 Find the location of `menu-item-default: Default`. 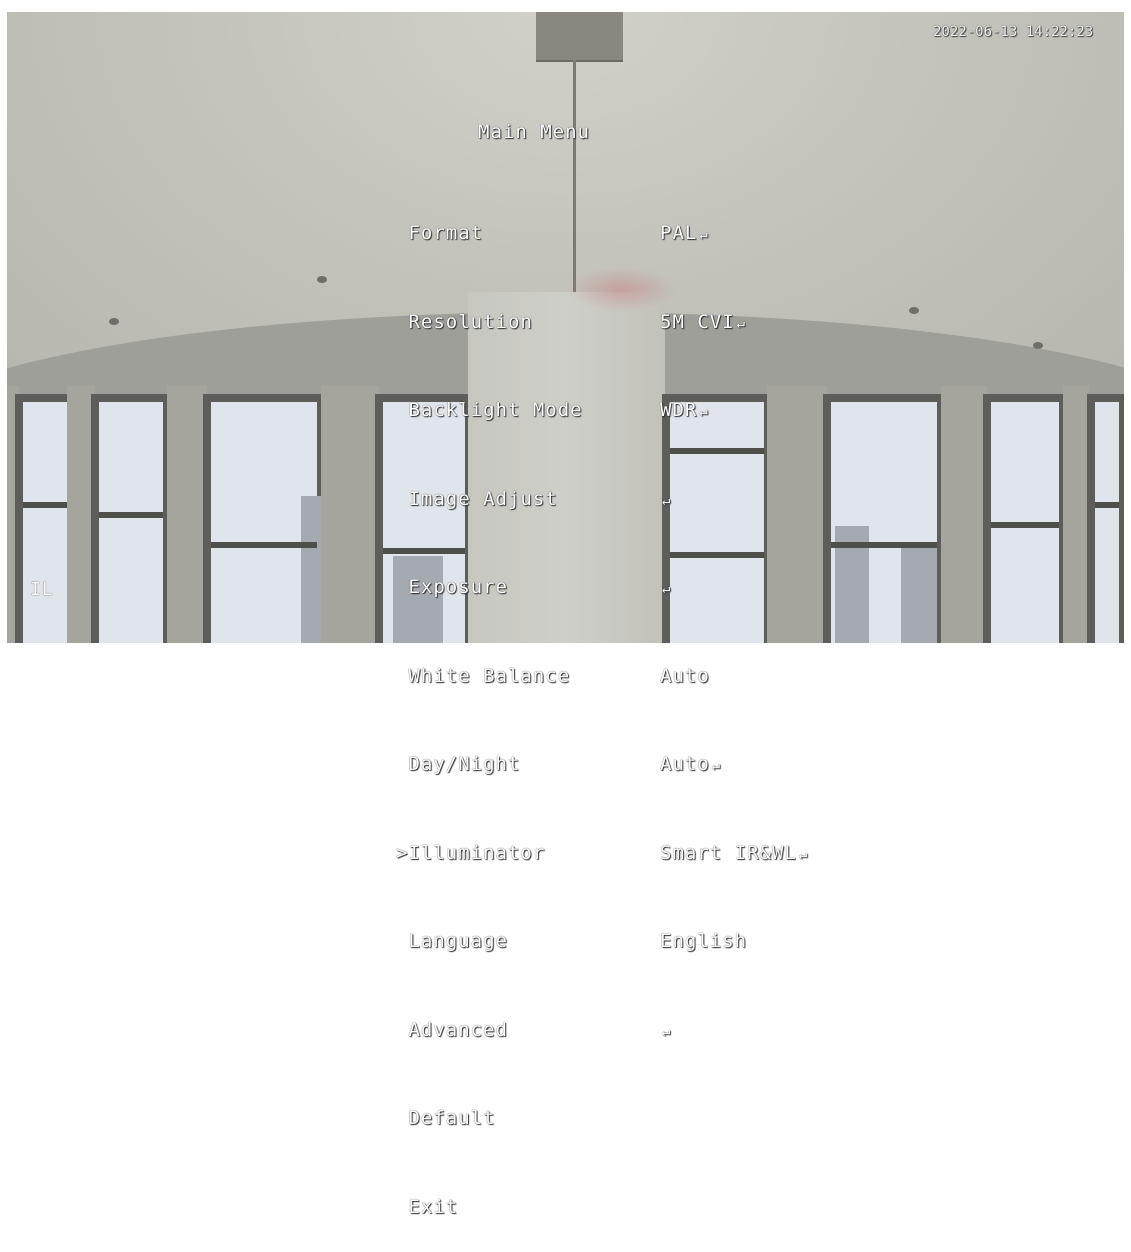

menu-item-default: Default is located at coordinates (489, 1119).